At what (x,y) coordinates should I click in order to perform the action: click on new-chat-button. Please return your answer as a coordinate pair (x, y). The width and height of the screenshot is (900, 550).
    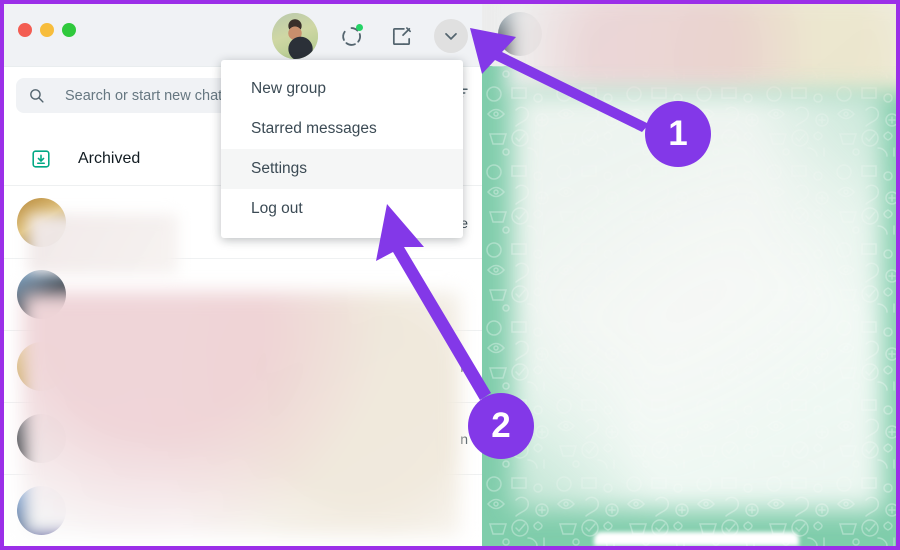
    Looking at the image, I should click on (401, 36).